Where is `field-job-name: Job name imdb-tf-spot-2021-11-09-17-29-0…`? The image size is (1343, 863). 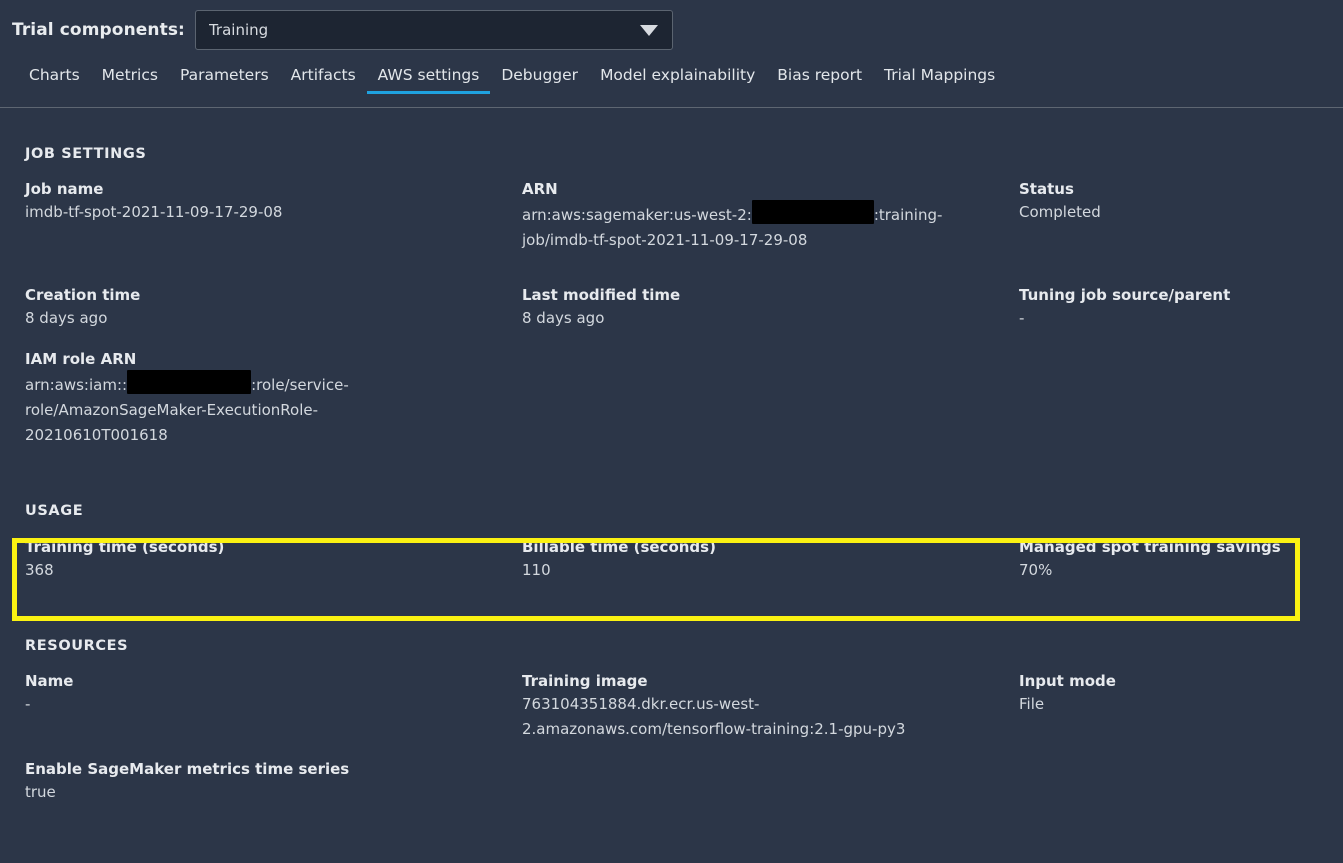
field-job-name: Job name imdb-tf-spot-2021-11-09-17-29-0… is located at coordinates (273, 215).